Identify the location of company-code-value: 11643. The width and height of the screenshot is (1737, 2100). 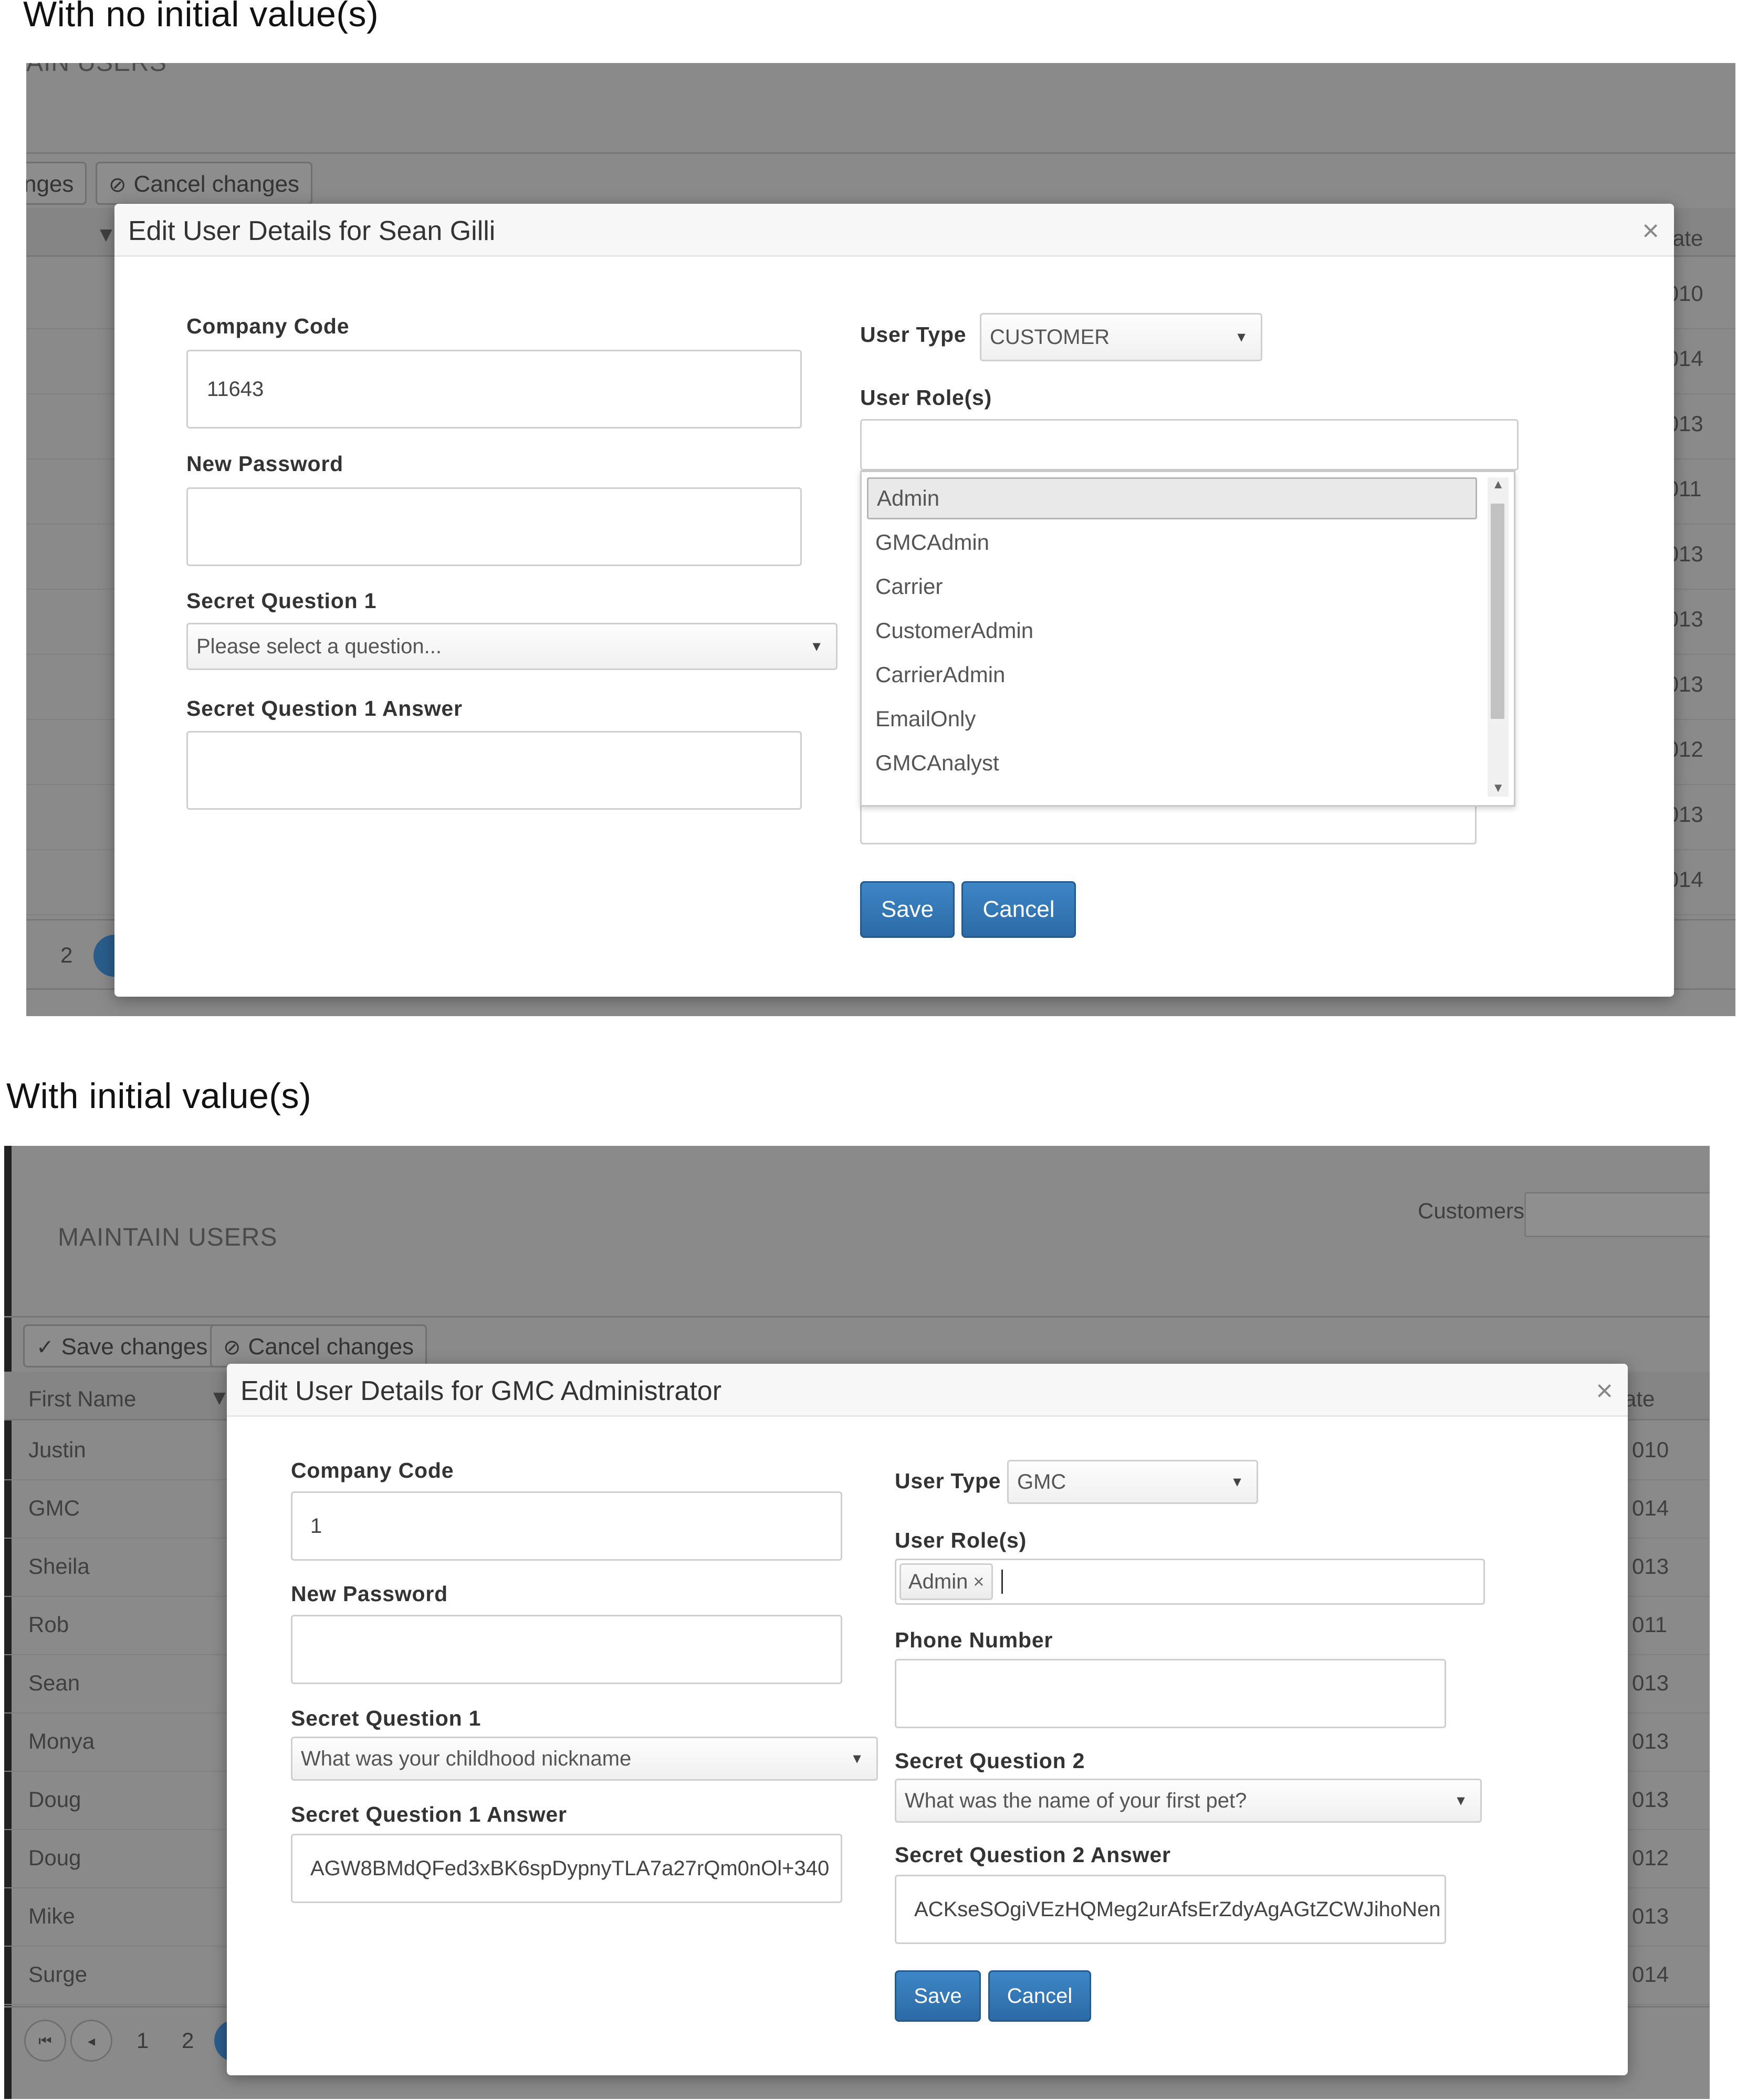
(236, 389).